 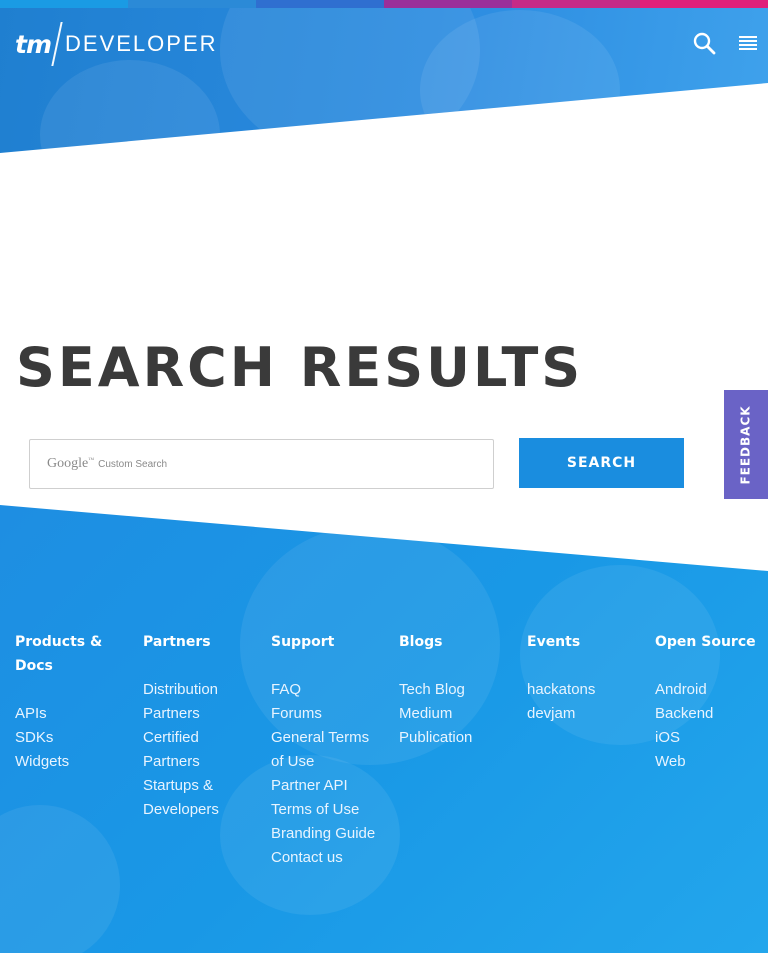 I want to click on footer-link: Branding Guide, so click(x=326, y=834).